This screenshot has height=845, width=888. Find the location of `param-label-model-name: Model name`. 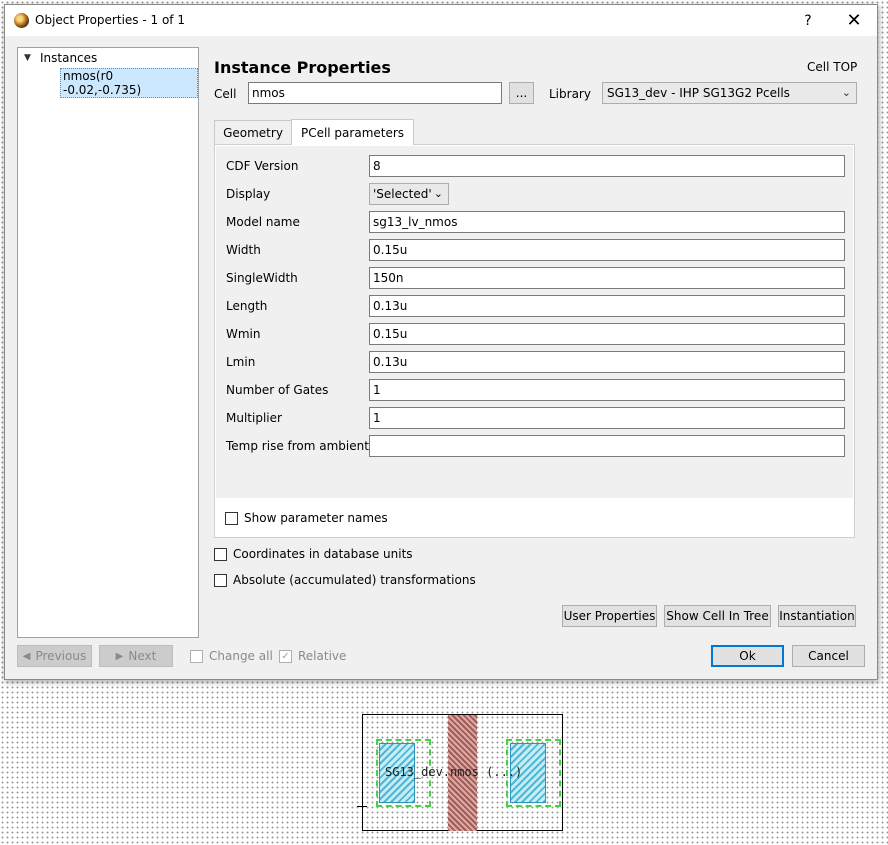

param-label-model-name: Model name is located at coordinates (263, 222).